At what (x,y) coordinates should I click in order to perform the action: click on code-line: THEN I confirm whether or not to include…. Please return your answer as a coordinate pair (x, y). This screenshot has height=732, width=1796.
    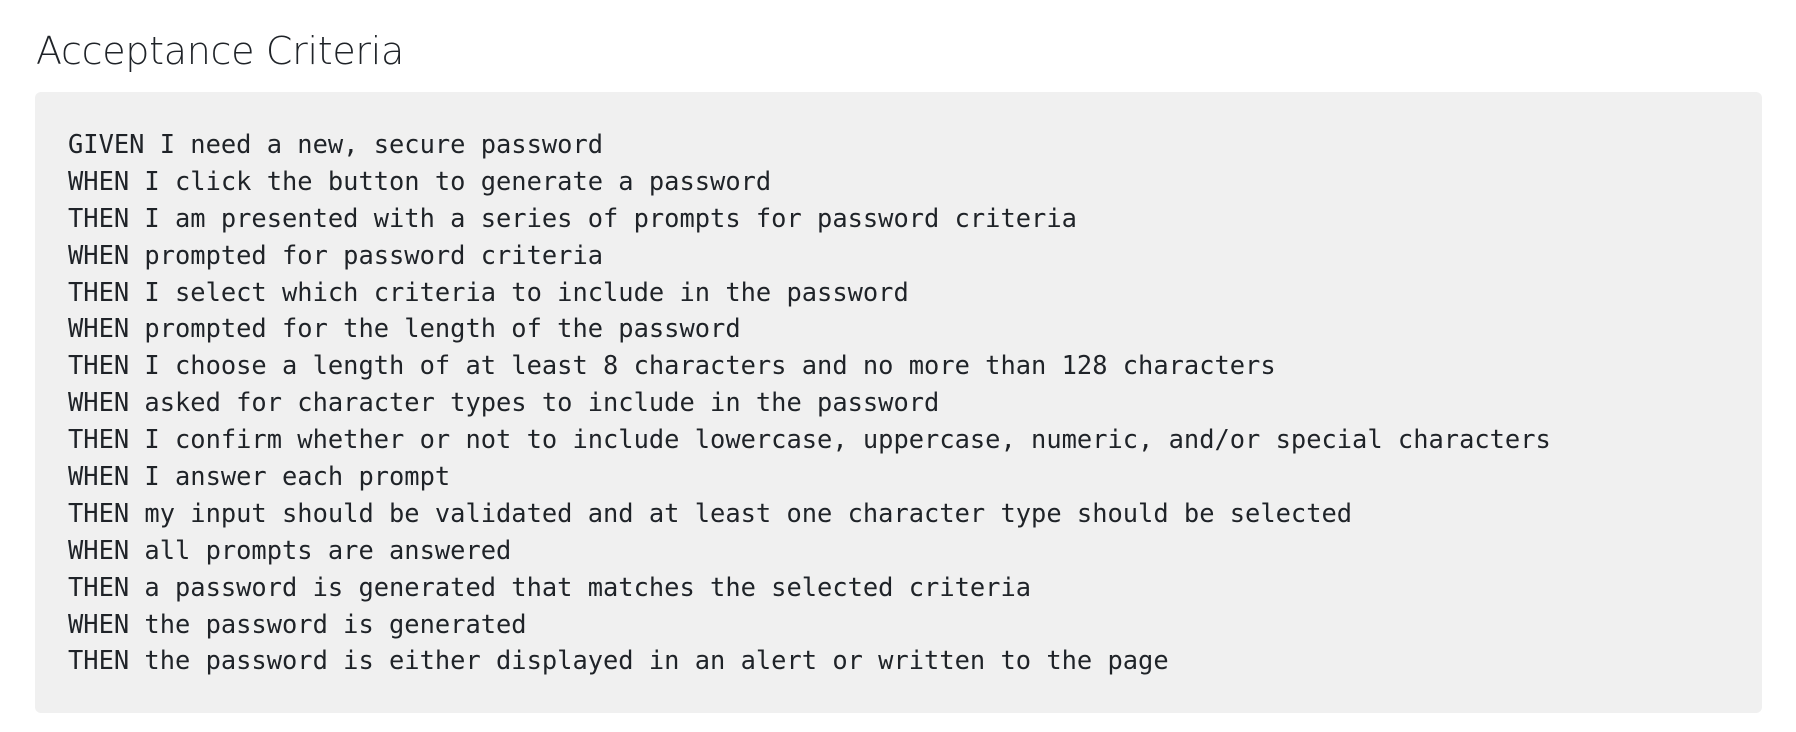
    Looking at the image, I should click on (809, 439).